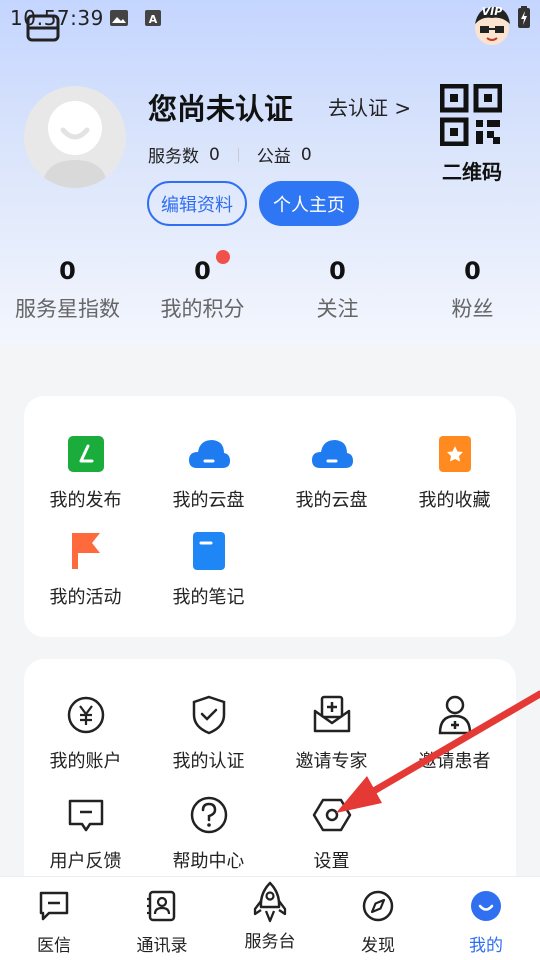  What do you see at coordinates (197, 203) in the screenshot?
I see `edit-profile-button: 编辑资料` at bounding box center [197, 203].